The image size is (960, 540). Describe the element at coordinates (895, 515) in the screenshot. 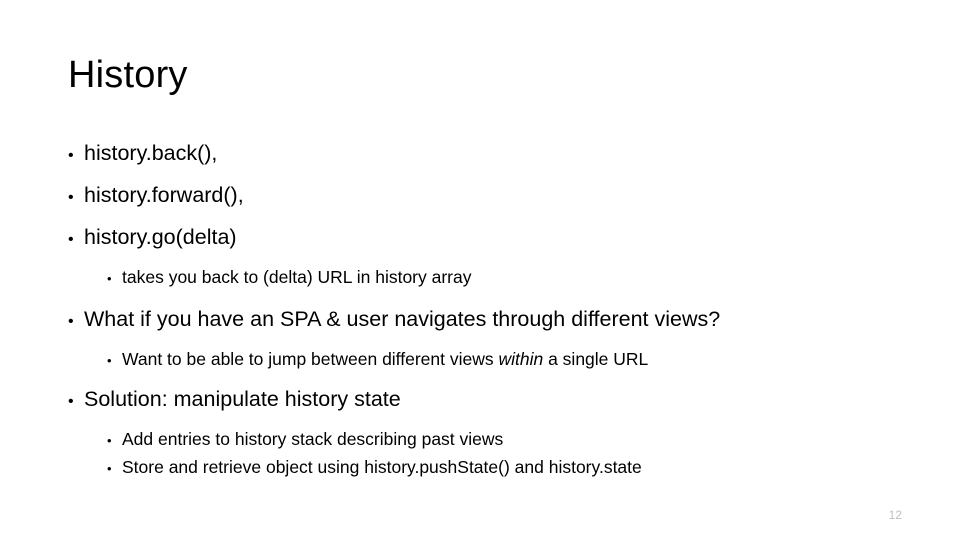

I see `page-number: 12` at that location.